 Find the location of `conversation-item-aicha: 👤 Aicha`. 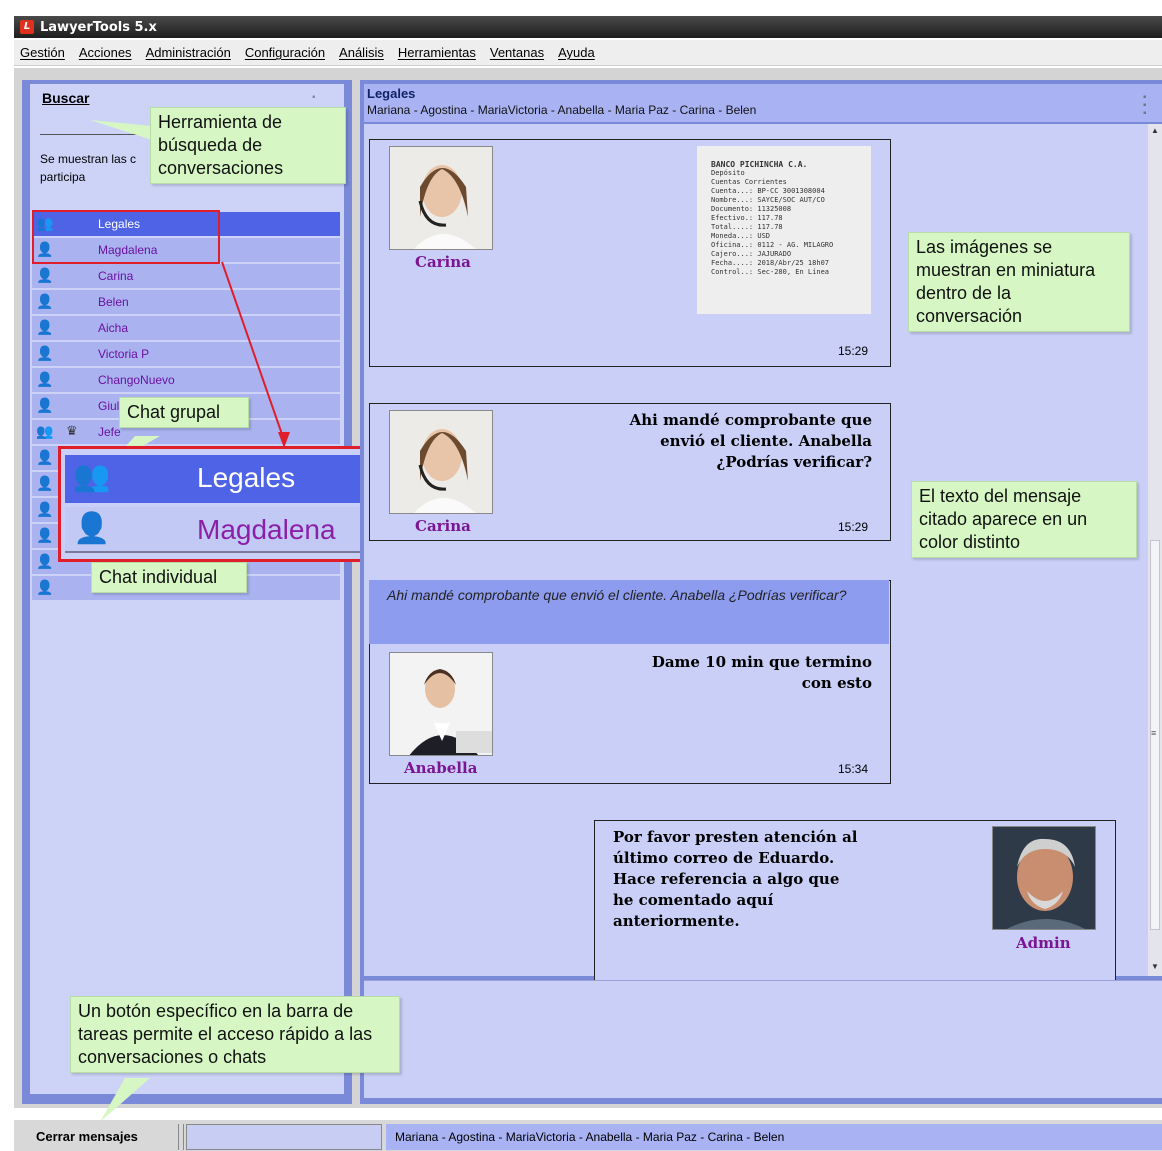

conversation-item-aicha: 👤 Aicha is located at coordinates (186, 328).